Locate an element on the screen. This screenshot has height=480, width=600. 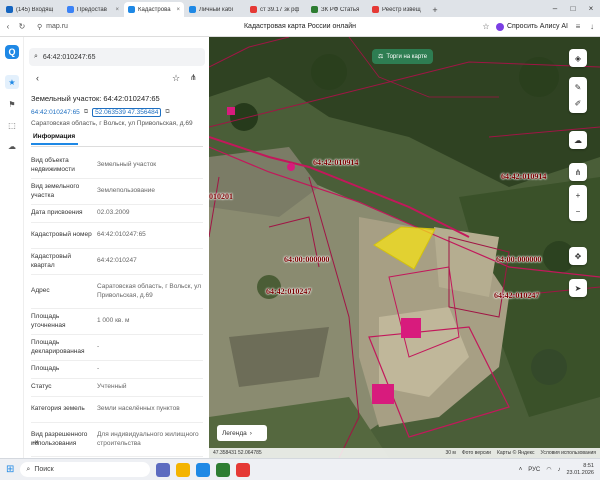
legend-label: Легенда is located at coordinates (234, 433).